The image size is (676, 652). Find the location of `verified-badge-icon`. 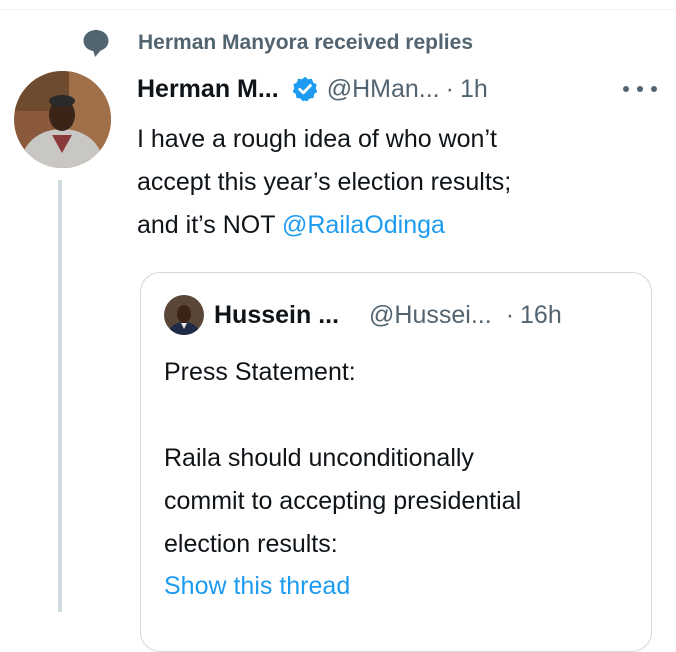

verified-badge-icon is located at coordinates (304, 89).